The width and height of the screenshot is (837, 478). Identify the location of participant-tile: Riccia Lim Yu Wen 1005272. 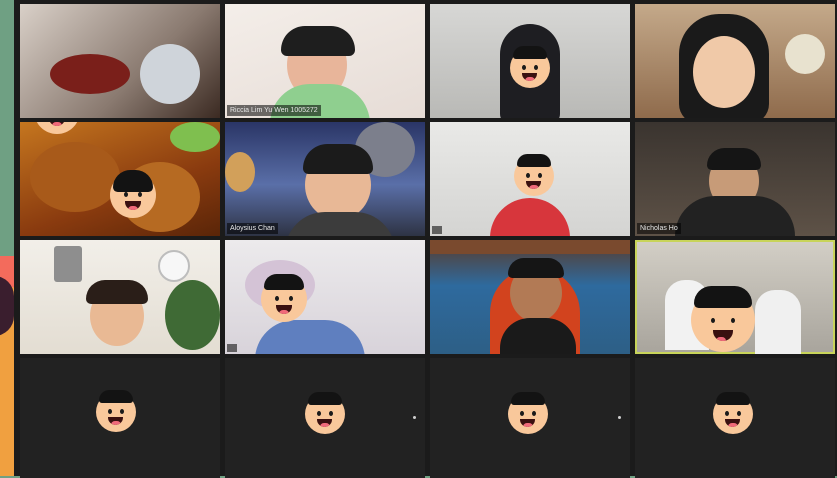
(325, 61).